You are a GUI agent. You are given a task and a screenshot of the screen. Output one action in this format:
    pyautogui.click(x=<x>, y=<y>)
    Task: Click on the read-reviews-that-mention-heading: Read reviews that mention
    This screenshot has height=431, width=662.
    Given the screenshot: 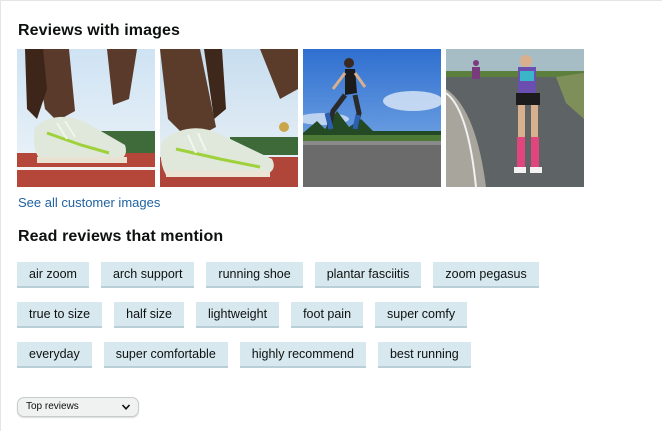 What is the action you would take?
    pyautogui.click(x=121, y=236)
    